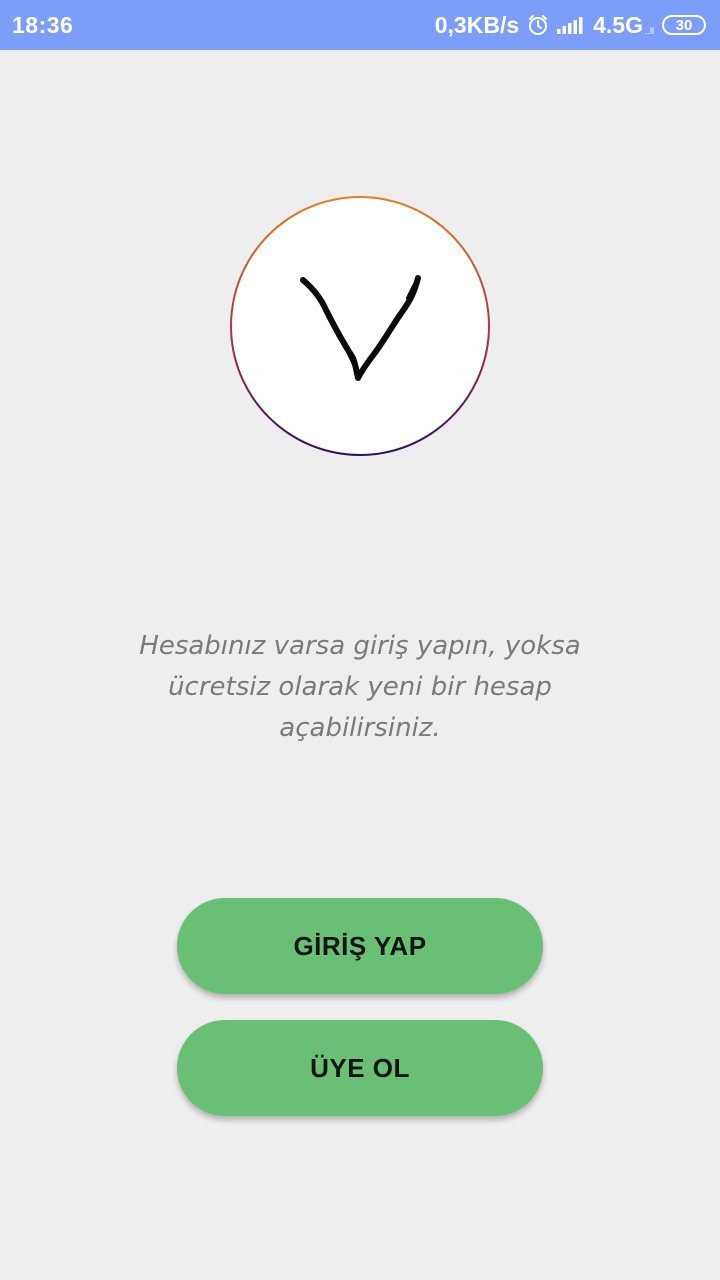  Describe the element at coordinates (360, 1068) in the screenshot. I see `register-button: ÜYE OL` at that location.